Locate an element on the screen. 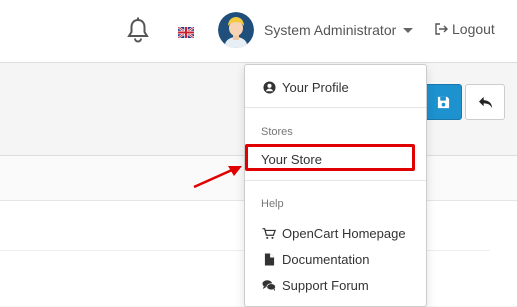 Image resolution: width=517 pixels, height=307 pixels. stores-header: Stores is located at coordinates (277, 132).